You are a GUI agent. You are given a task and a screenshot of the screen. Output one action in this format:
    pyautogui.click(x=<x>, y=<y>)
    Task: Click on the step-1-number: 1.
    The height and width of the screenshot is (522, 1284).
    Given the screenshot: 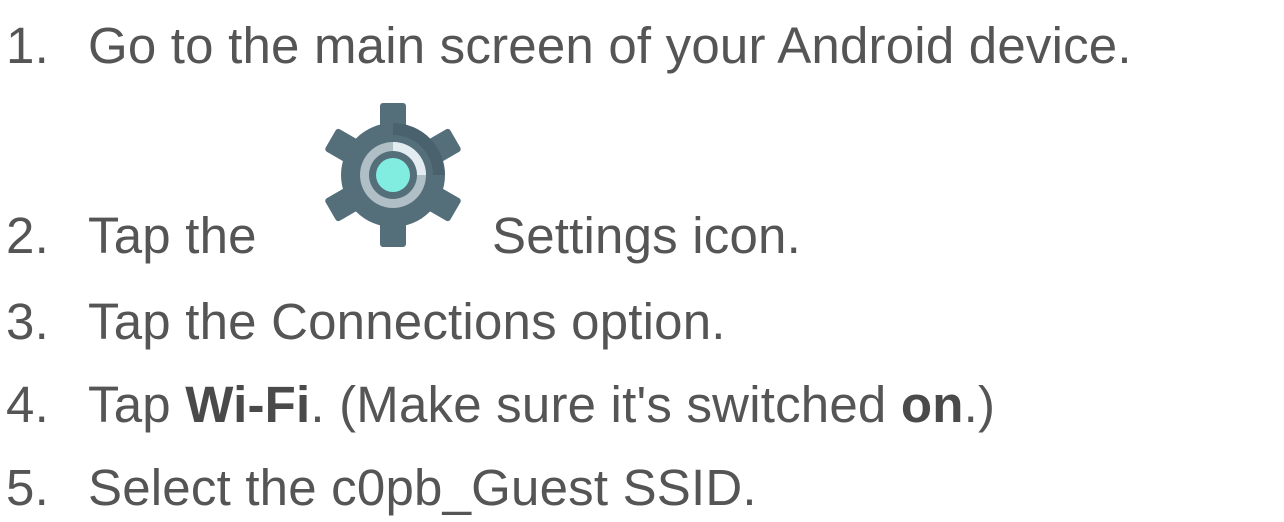 What is the action you would take?
    pyautogui.click(x=27, y=45)
    